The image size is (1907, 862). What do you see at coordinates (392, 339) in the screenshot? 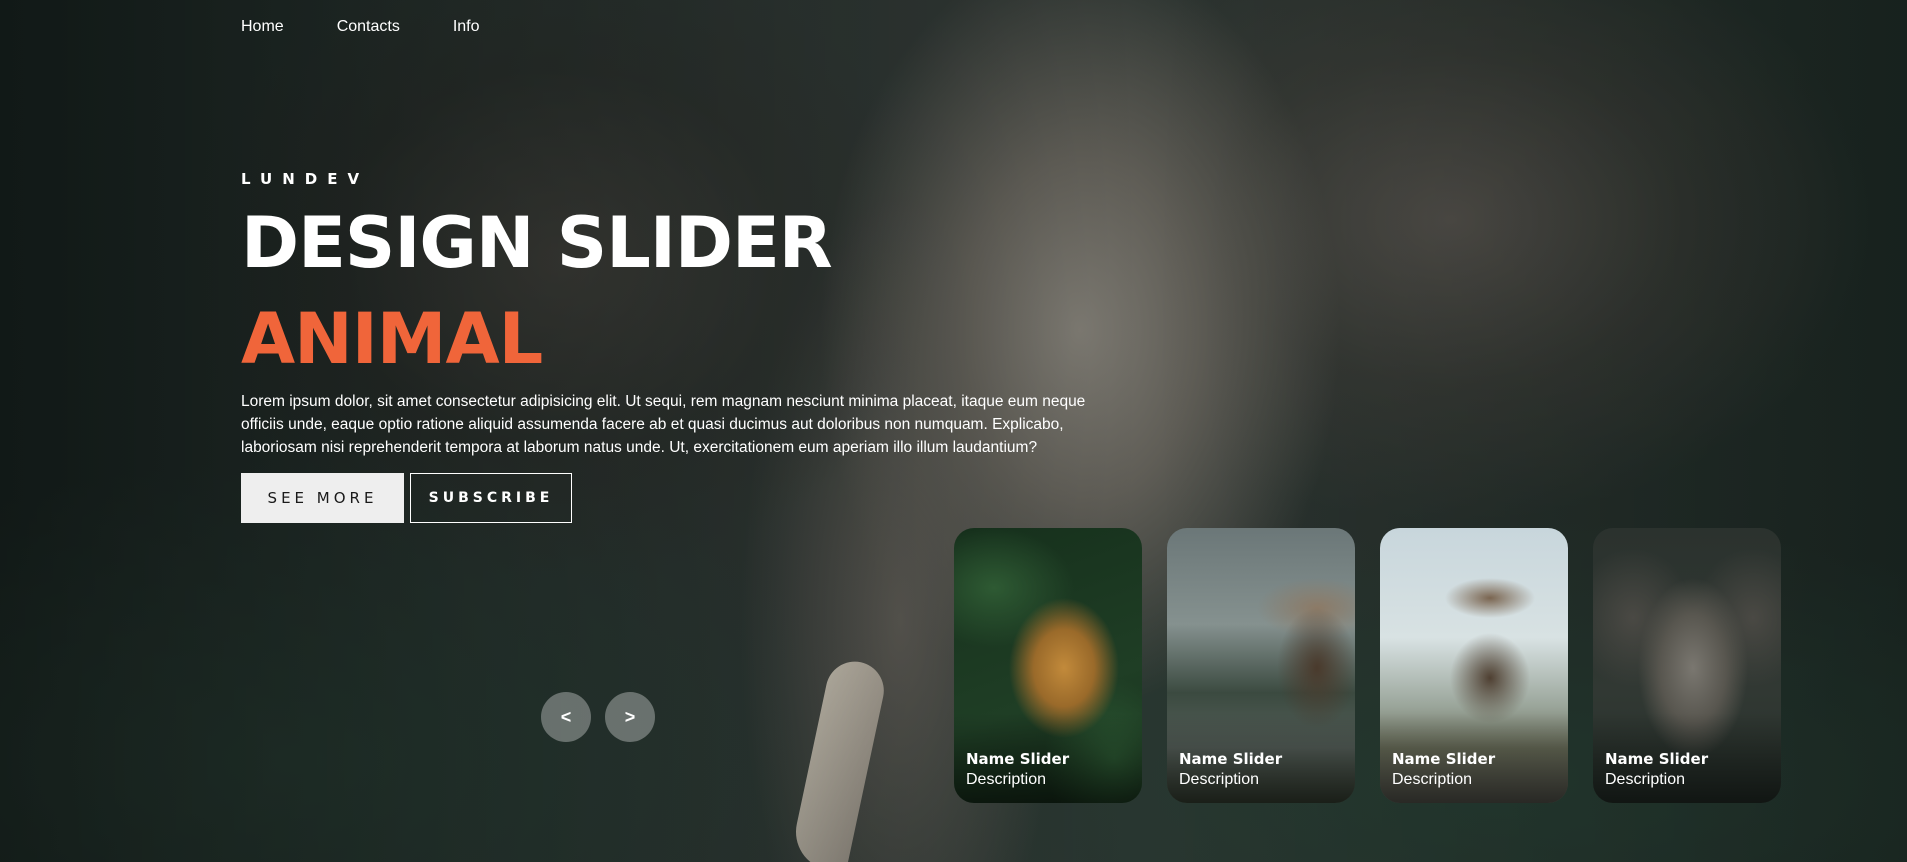
I see `hero-topic: ANIMAL` at bounding box center [392, 339].